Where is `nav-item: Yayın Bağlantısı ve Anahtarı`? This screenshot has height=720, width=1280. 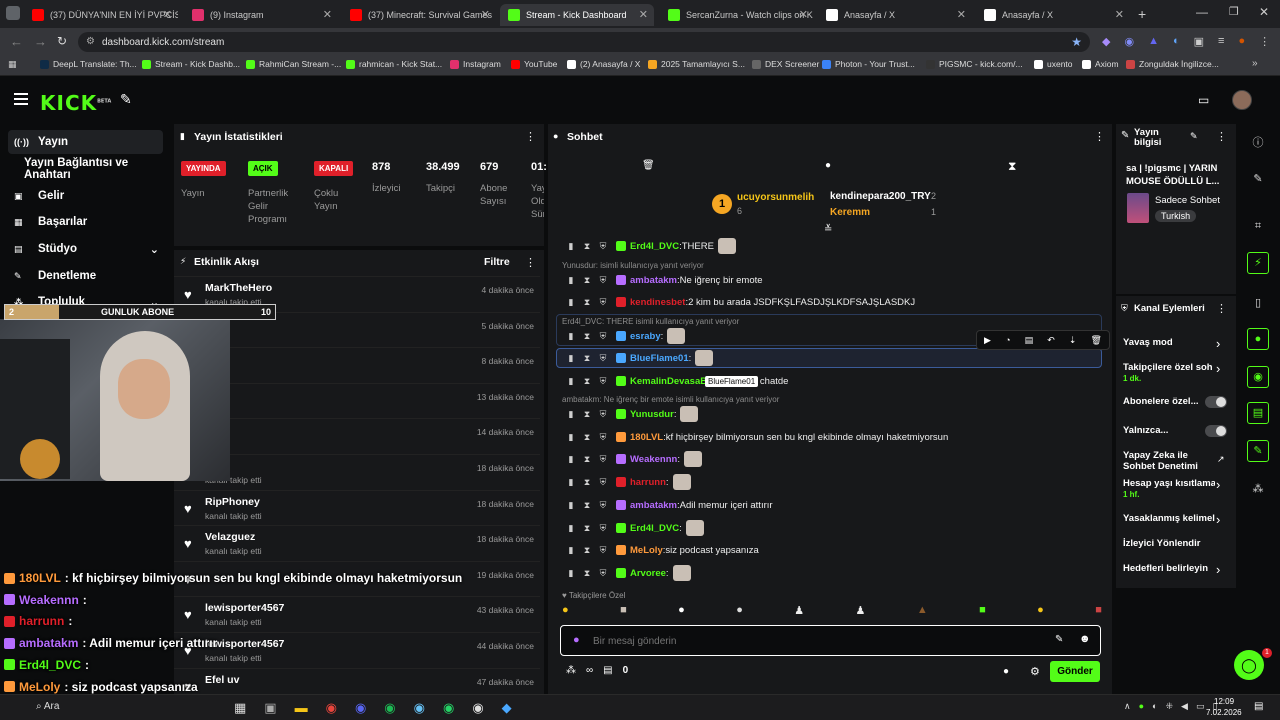 nav-item: Yayın Bağlantısı ve Anahtarı is located at coordinates (85, 169).